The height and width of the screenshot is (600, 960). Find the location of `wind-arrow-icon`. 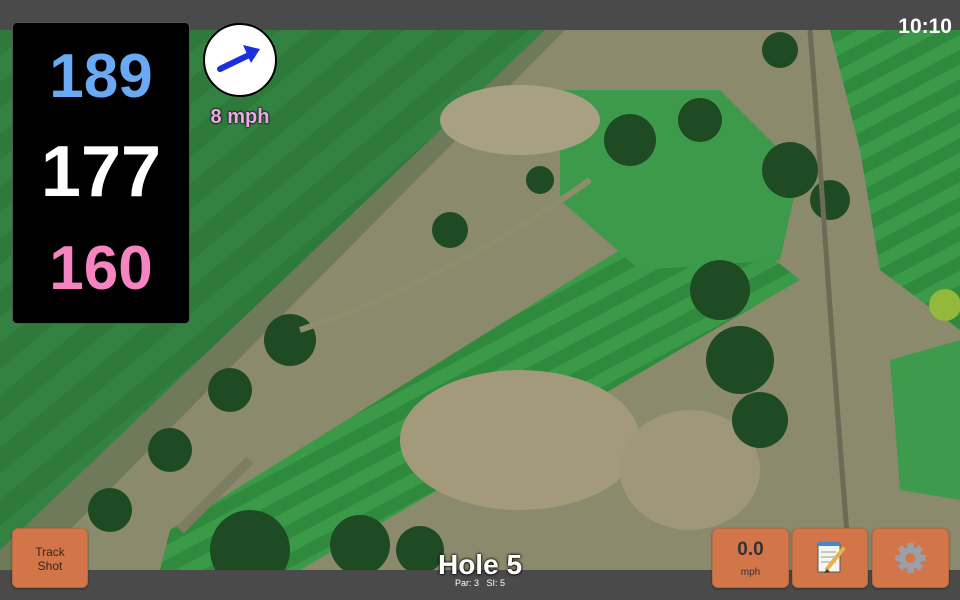

wind-arrow-icon is located at coordinates (238, 58).